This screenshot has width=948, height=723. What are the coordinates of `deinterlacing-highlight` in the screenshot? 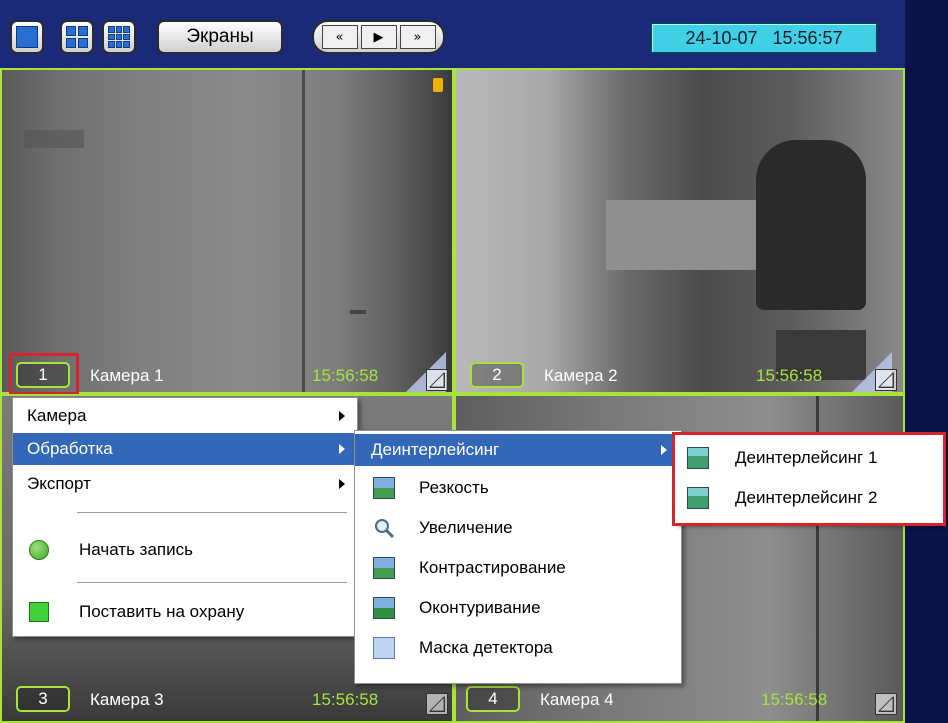 It's located at (809, 479).